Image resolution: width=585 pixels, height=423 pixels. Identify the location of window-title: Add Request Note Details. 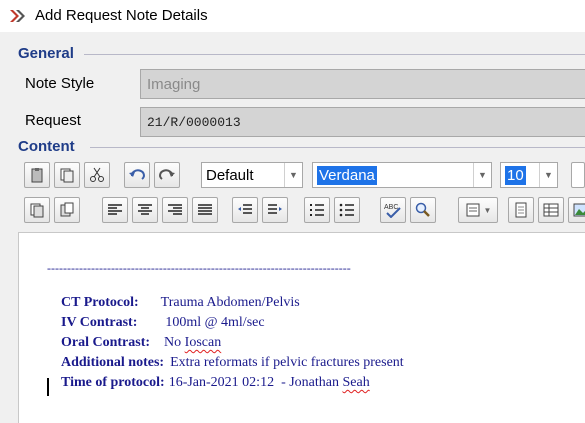
(121, 15).